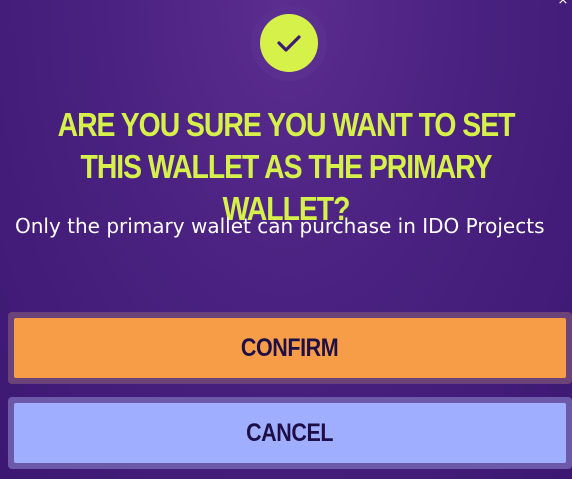 Image resolution: width=572 pixels, height=479 pixels. I want to click on check-icon, so click(289, 43).